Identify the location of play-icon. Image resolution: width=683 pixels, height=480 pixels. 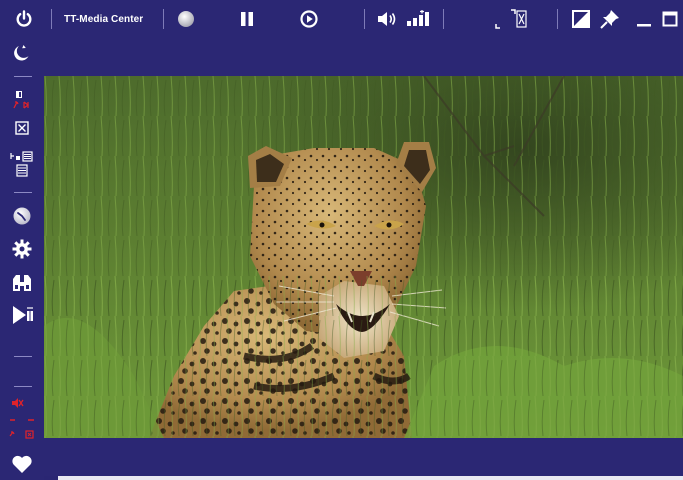
(309, 19).